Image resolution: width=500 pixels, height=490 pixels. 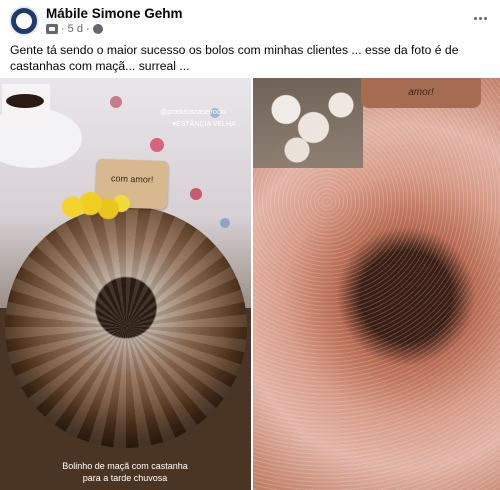 I want to click on avatar-logo-icon, so click(x=24, y=21).